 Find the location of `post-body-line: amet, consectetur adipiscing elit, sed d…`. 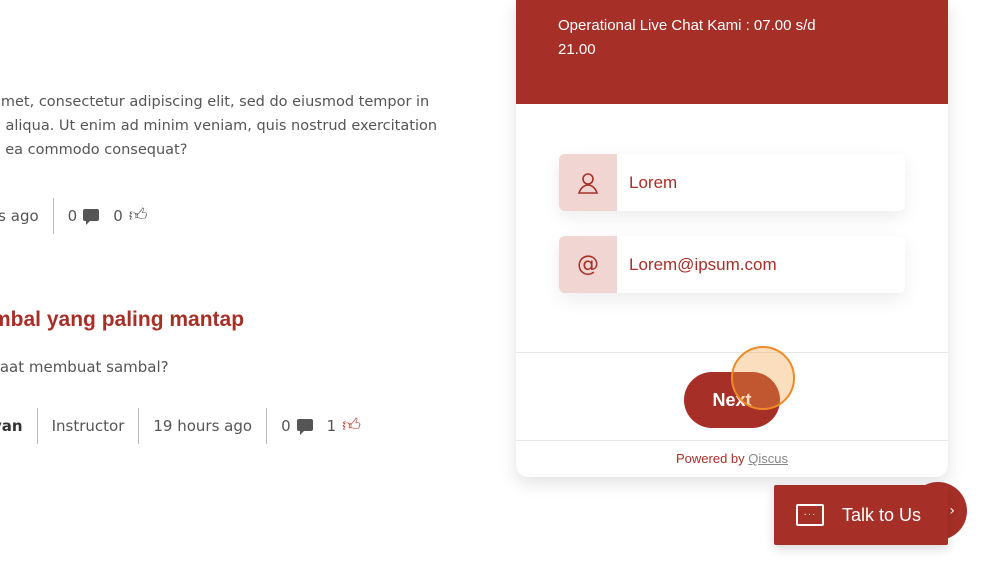

post-body-line: amet, consectetur adipiscing elit, sed d… is located at coordinates (215, 102).